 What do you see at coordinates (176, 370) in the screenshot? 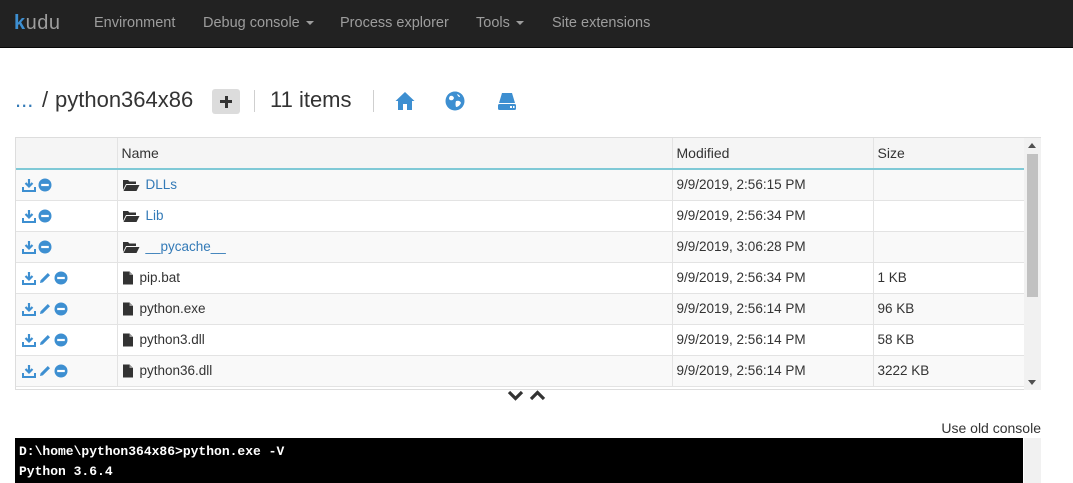
I see `file-name: python36.dll` at bounding box center [176, 370].